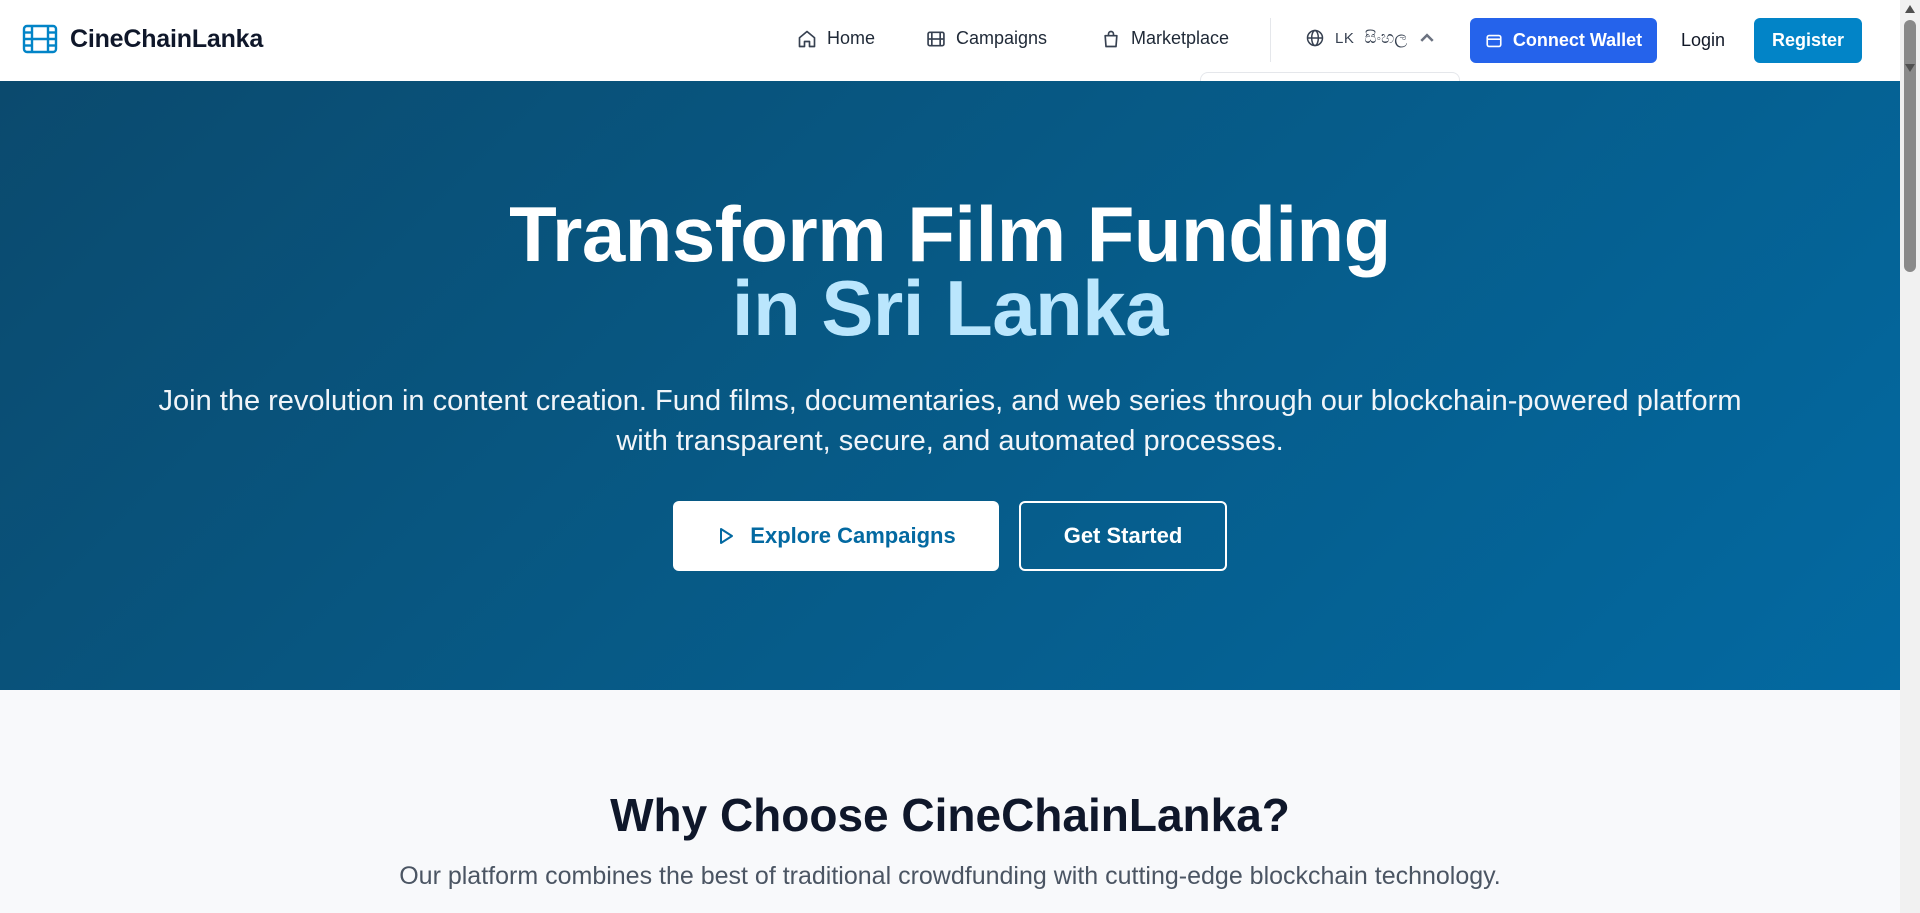 The height and width of the screenshot is (913, 1920). Describe the element at coordinates (1345, 38) in the screenshot. I see `language-code: LK` at that location.